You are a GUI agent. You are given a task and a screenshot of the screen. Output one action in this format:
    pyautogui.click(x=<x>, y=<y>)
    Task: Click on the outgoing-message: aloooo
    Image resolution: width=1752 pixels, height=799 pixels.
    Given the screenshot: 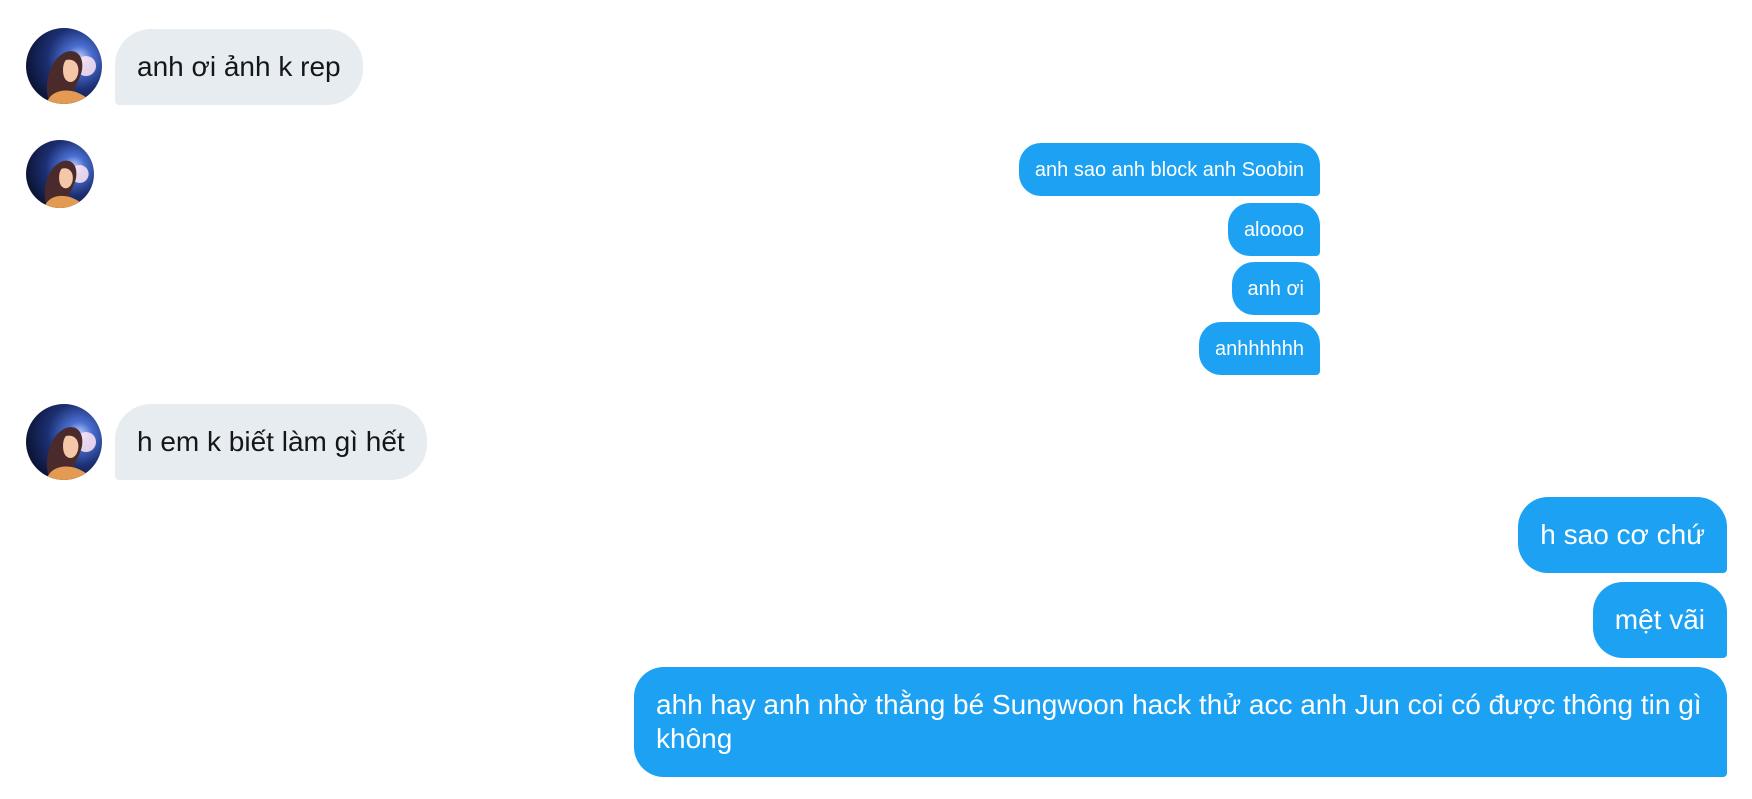 What is the action you would take?
    pyautogui.click(x=1273, y=229)
    